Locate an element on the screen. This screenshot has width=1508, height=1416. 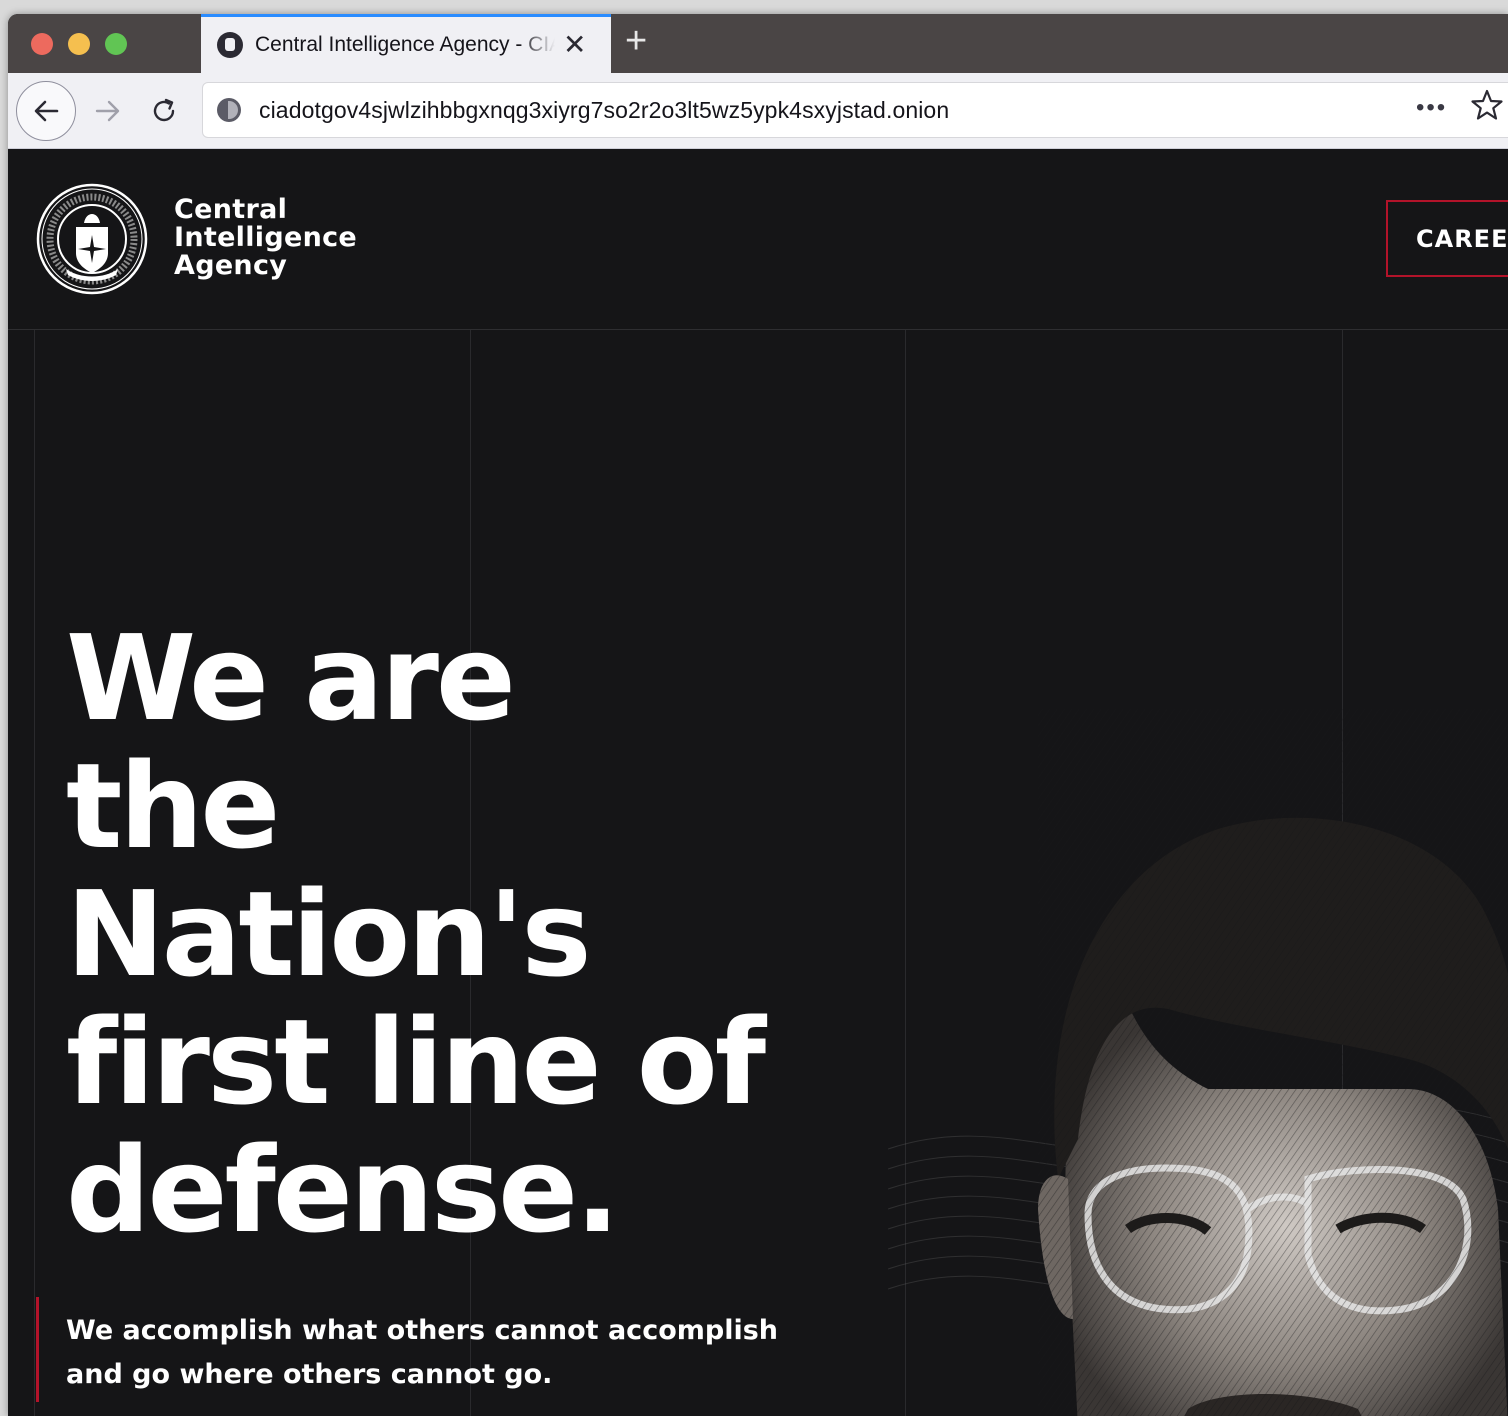
reload-button is located at coordinates (164, 111).